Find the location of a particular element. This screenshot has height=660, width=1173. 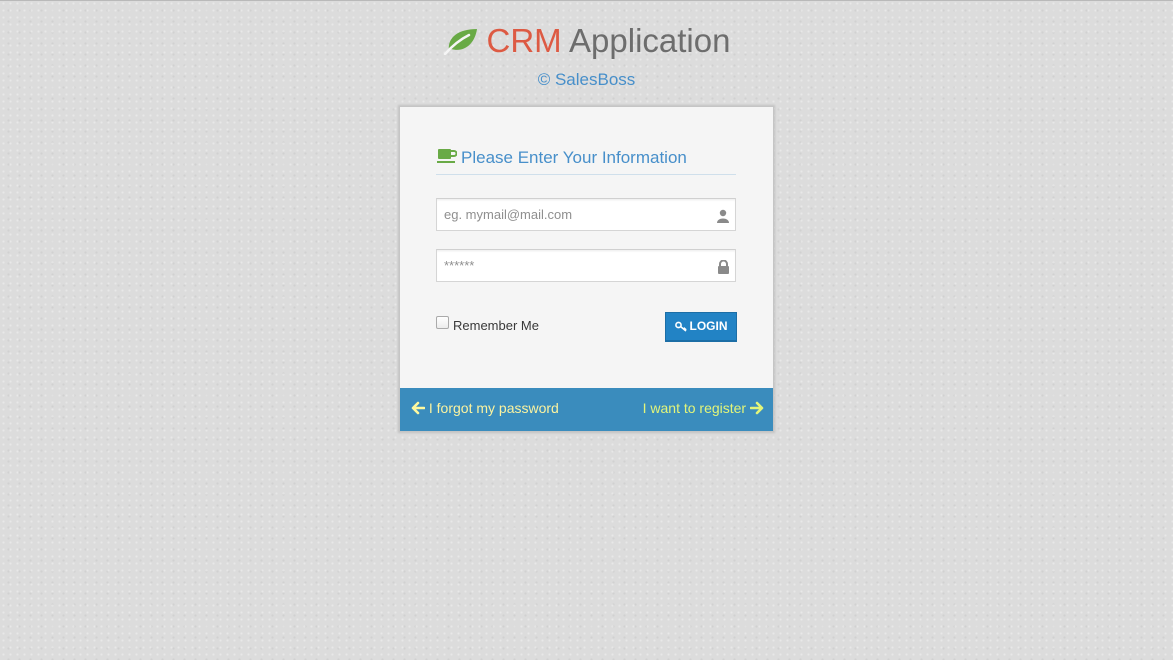

key-icon is located at coordinates (680, 328).